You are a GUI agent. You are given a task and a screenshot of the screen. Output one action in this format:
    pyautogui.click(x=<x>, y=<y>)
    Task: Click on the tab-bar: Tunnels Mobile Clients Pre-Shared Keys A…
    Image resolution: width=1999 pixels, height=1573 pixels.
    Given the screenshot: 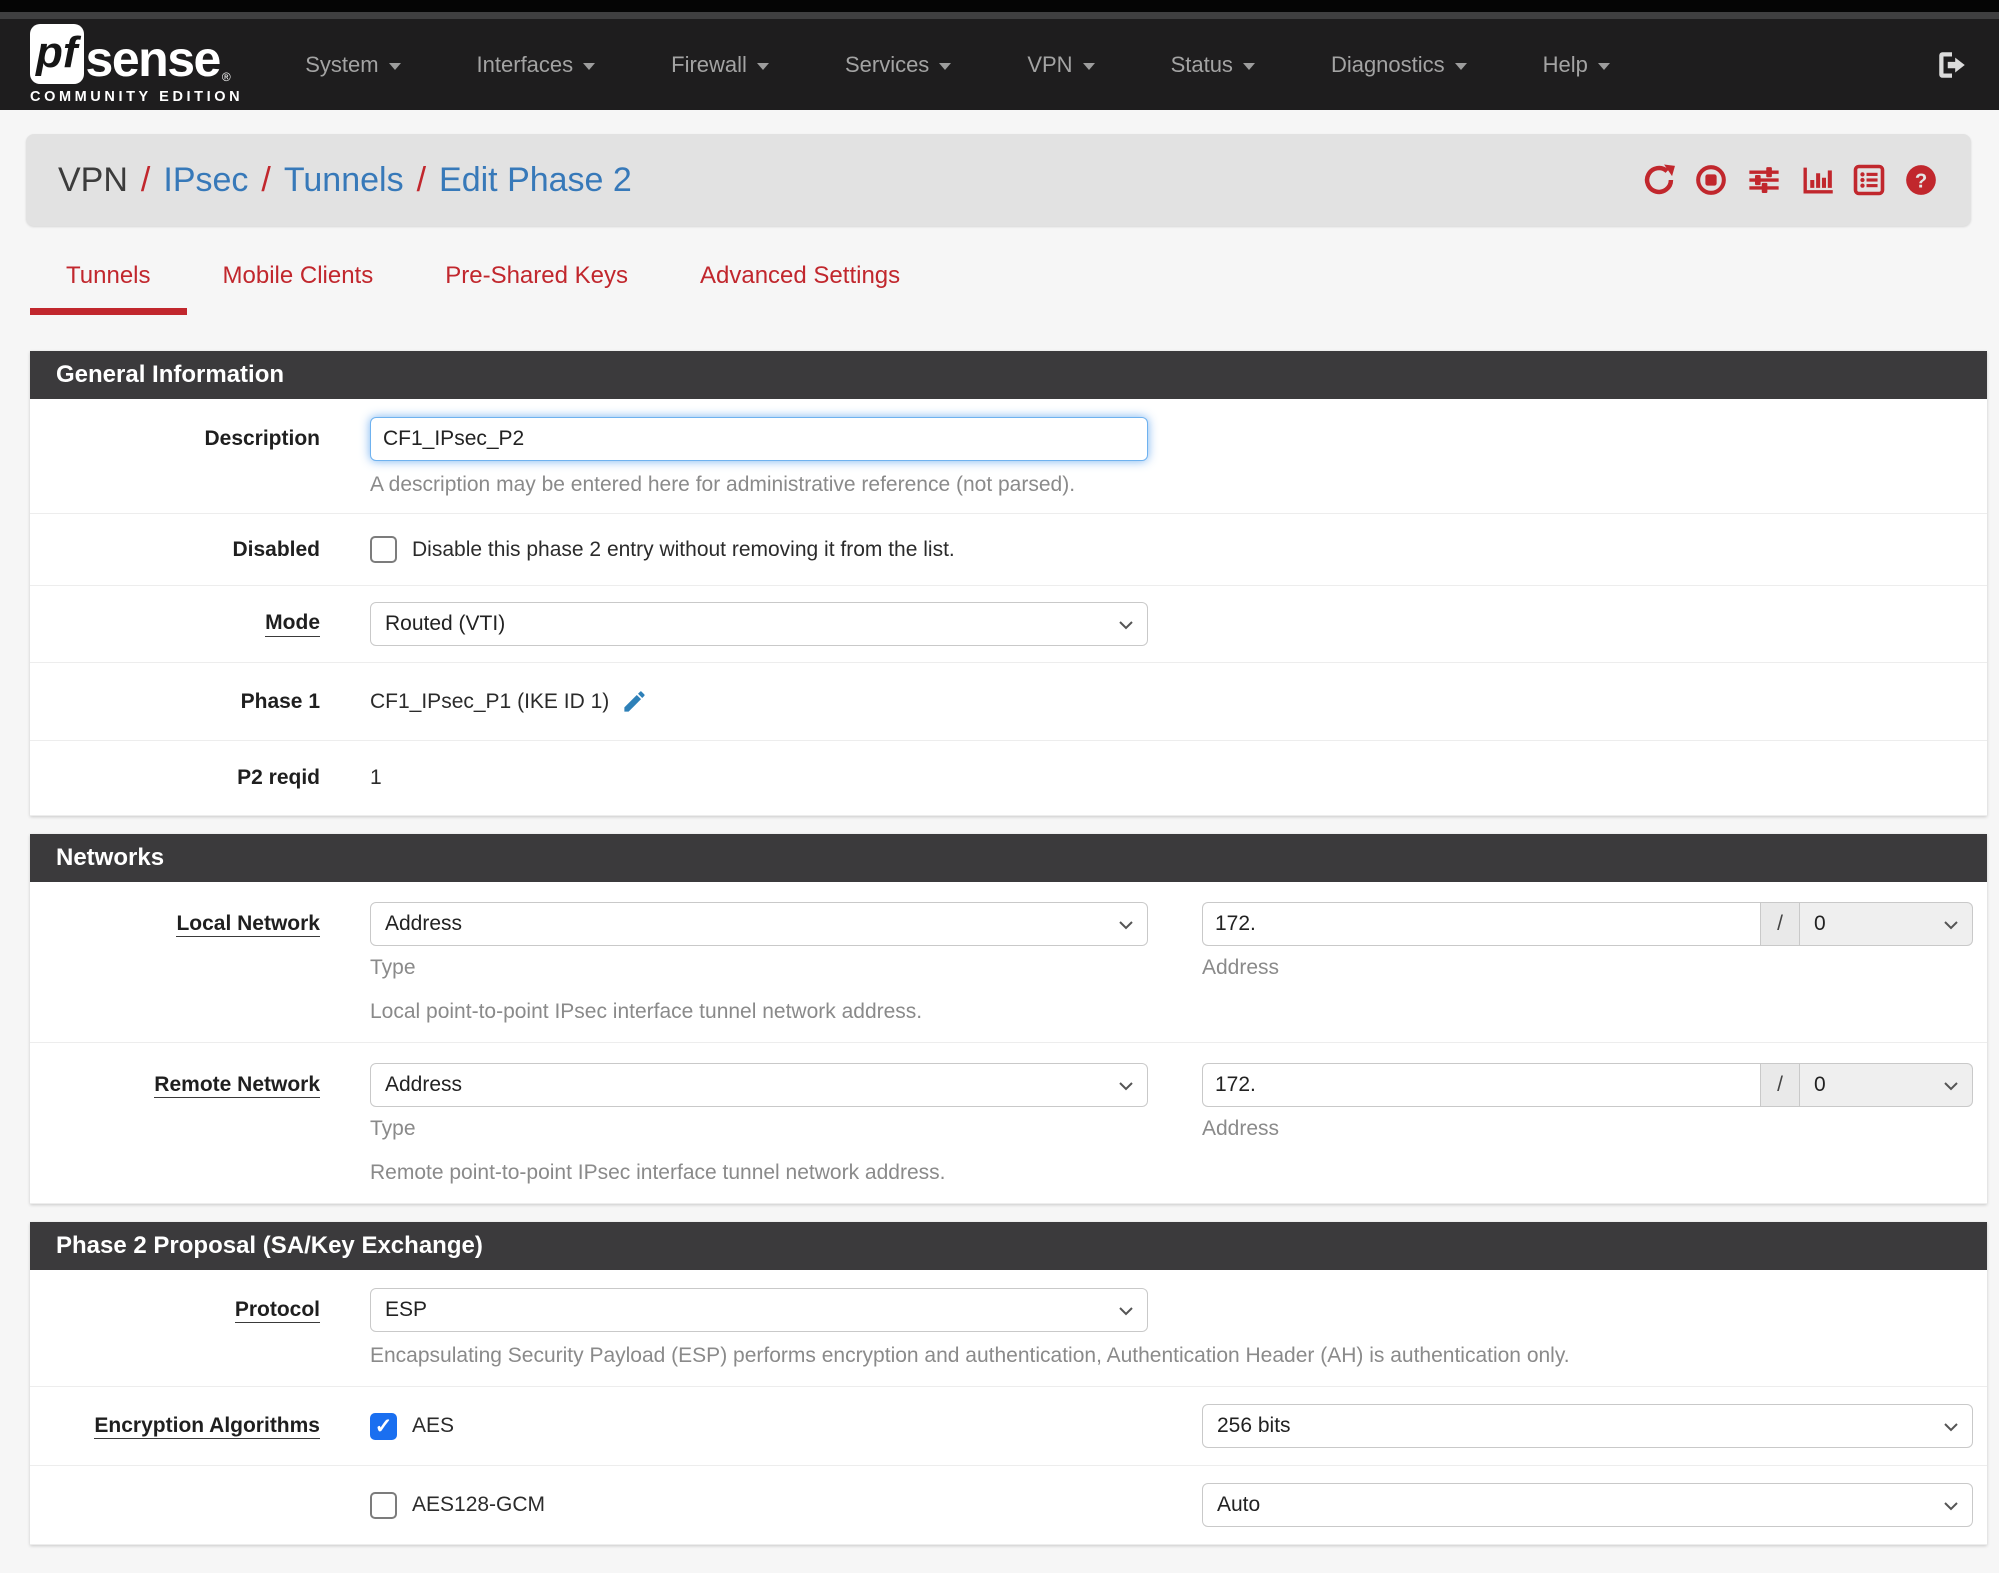 What is the action you would take?
    pyautogui.click(x=999, y=288)
    